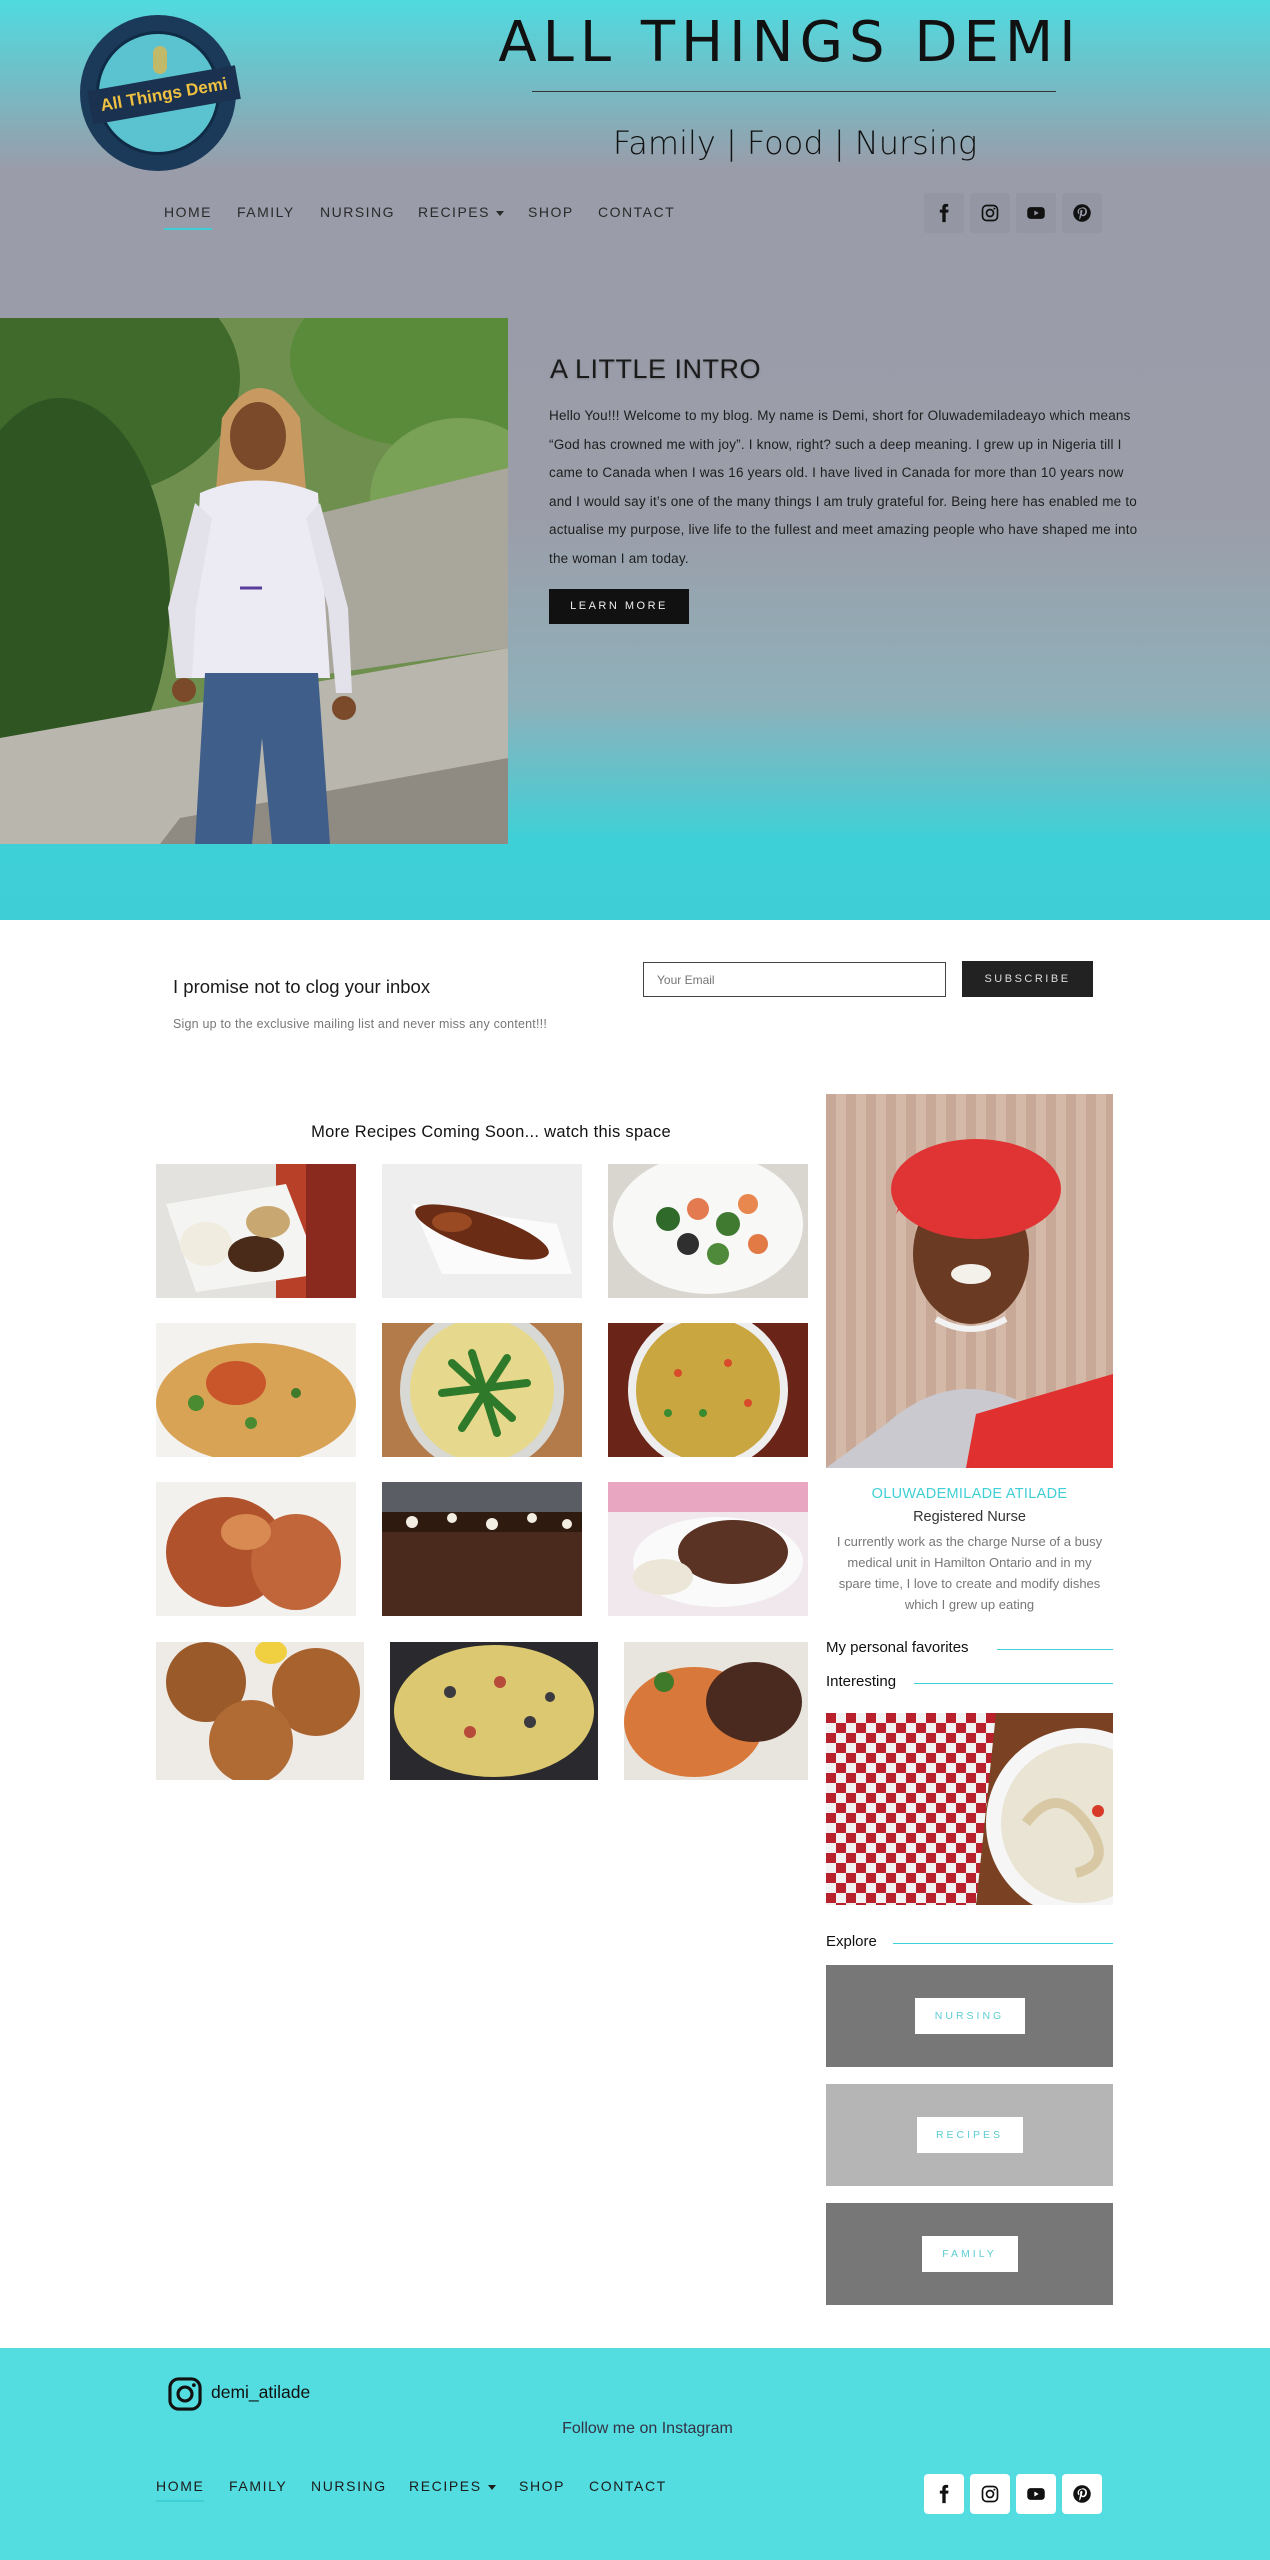  I want to click on learn-more-button: LEARN MORE, so click(619, 606).